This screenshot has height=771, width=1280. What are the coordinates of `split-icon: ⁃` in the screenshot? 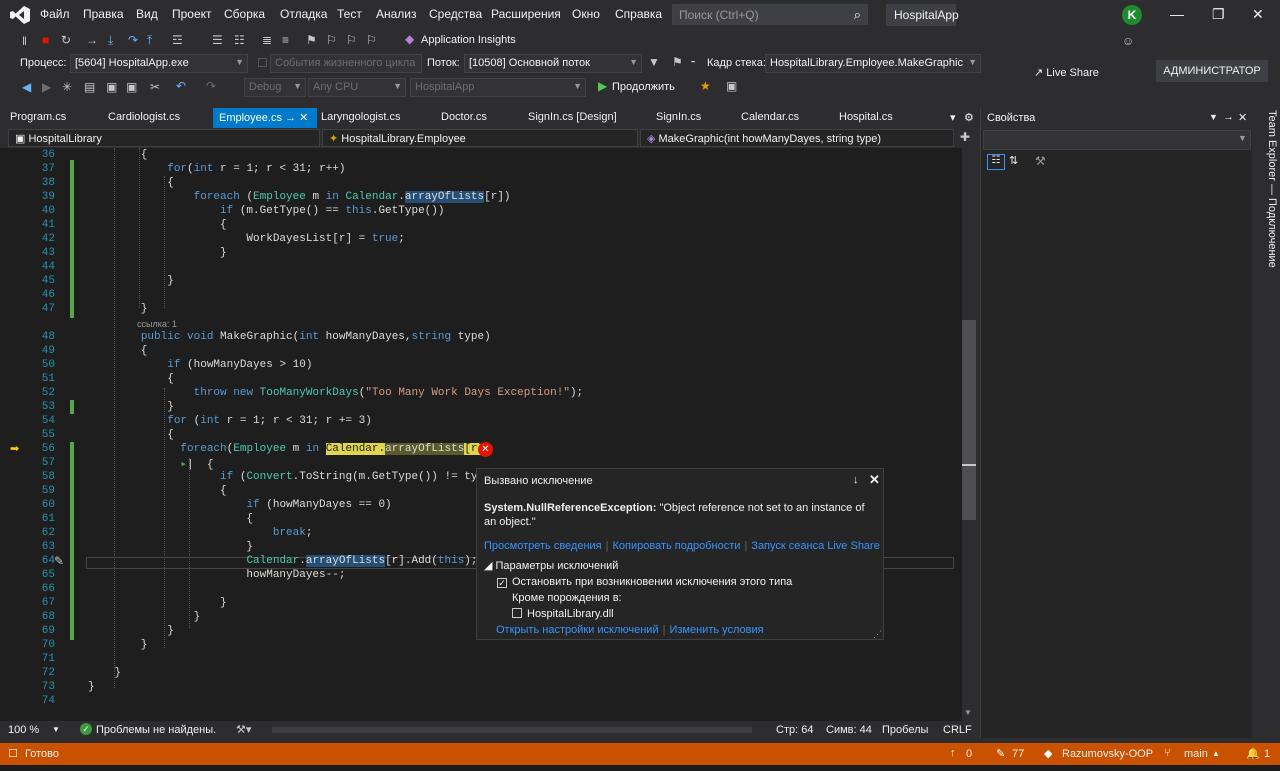 It's located at (693, 62).